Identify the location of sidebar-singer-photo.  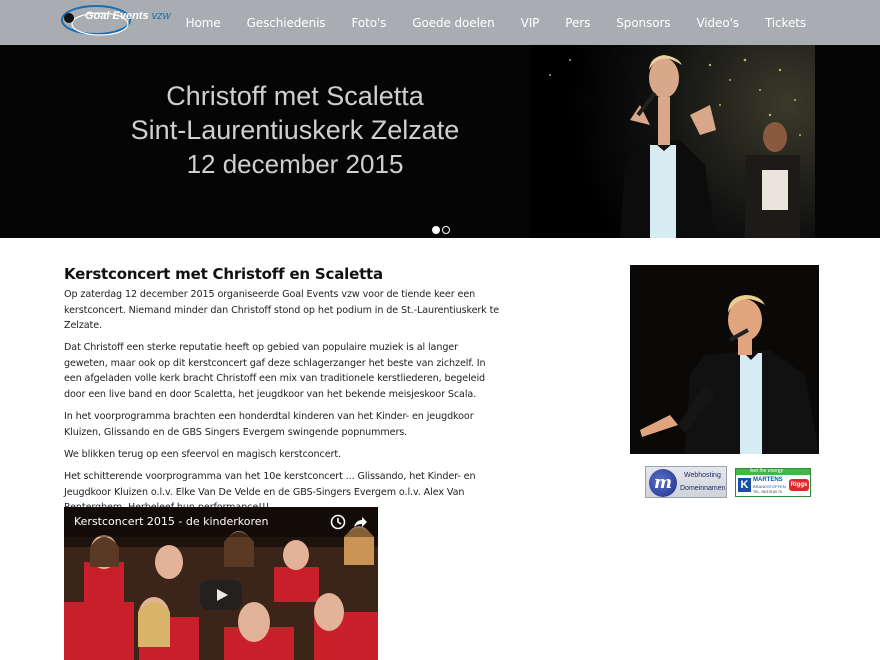
(724, 359).